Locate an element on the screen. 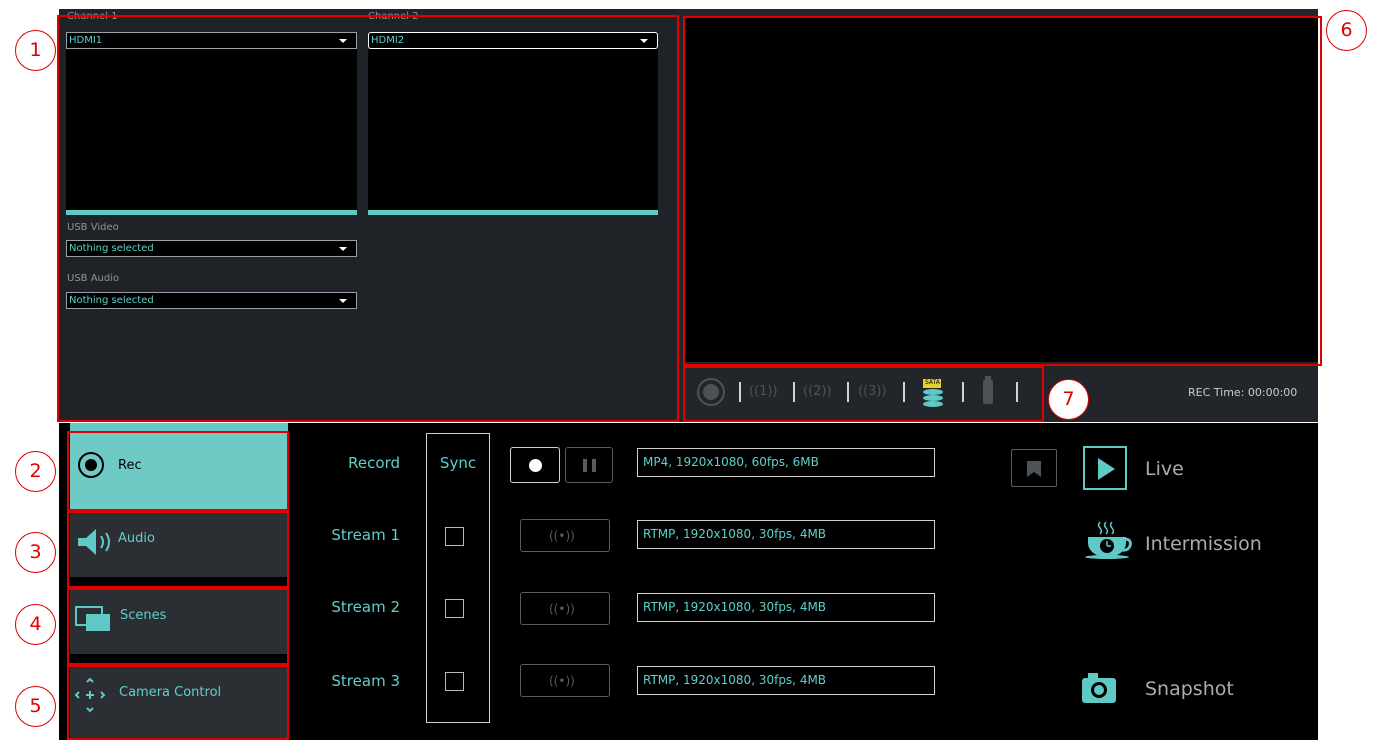 The image size is (1379, 740). bookmark-button is located at coordinates (1034, 468).